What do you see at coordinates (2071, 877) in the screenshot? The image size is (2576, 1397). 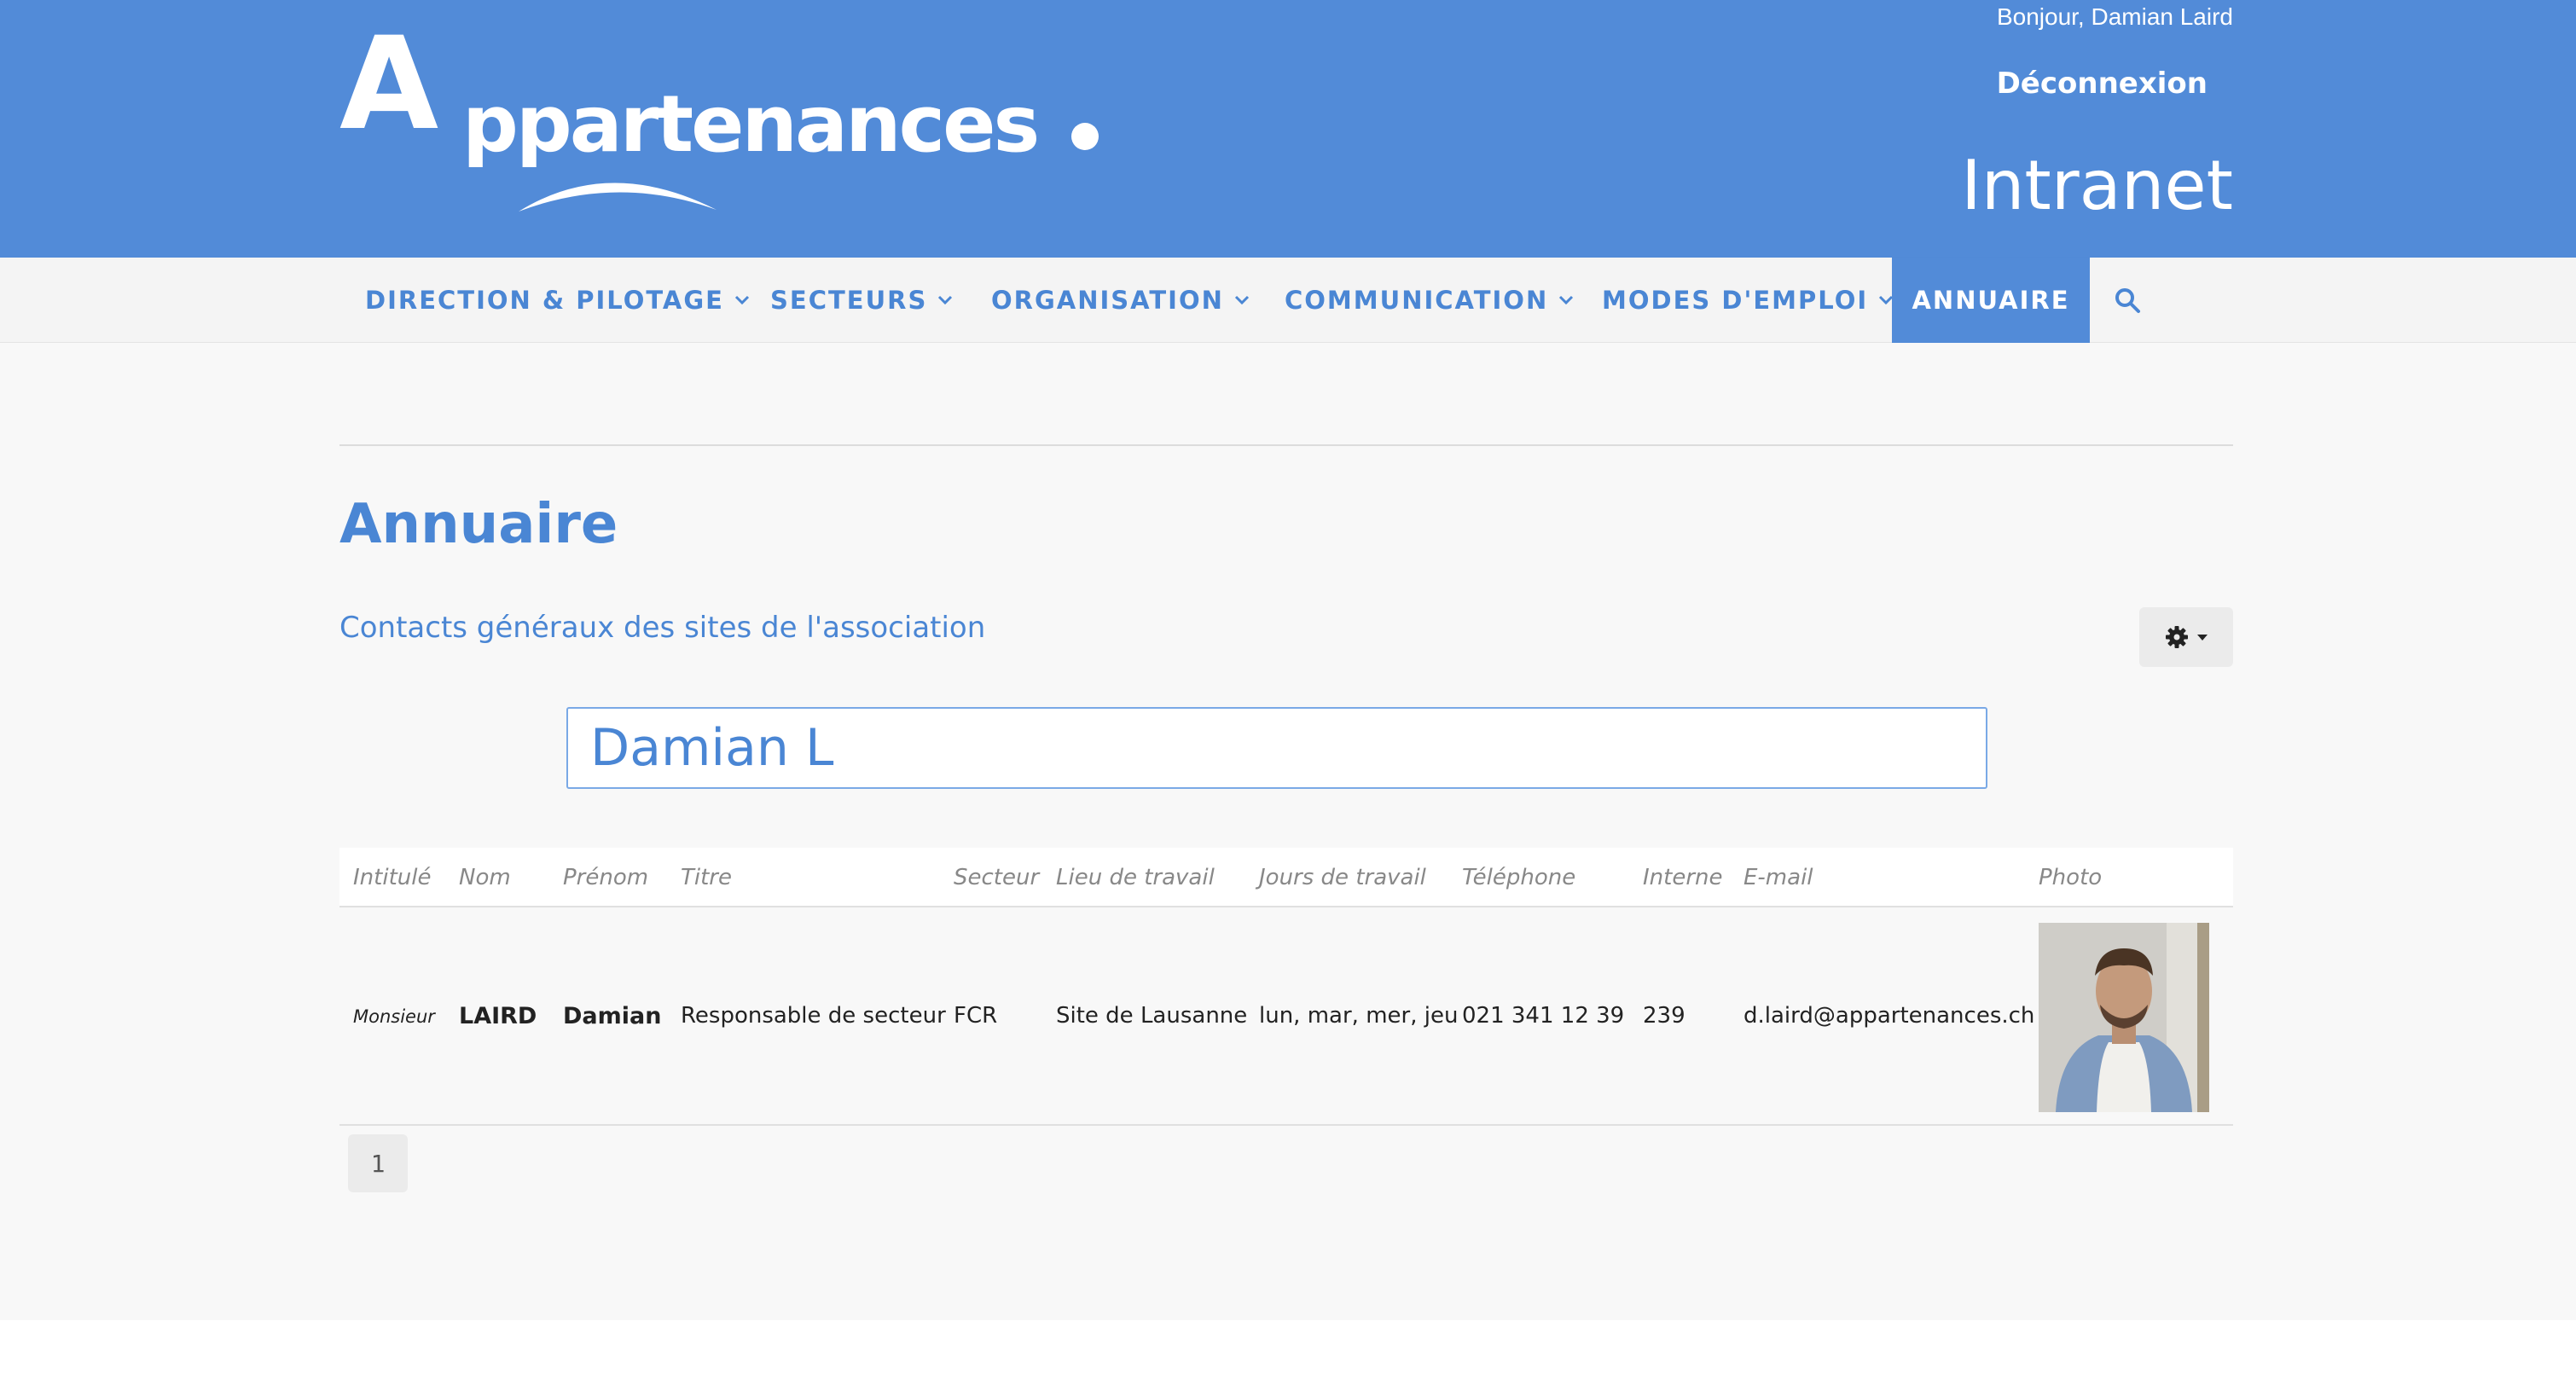 I see `column-header: Photo` at bounding box center [2071, 877].